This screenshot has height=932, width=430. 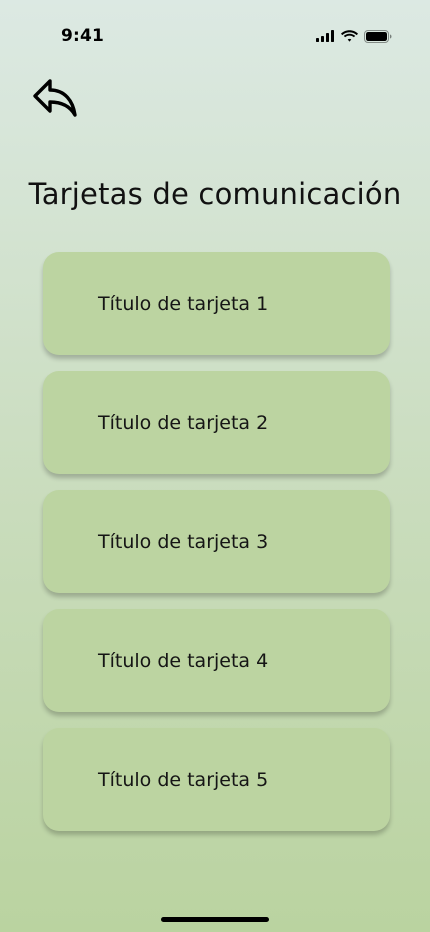 I want to click on card-3: Título de tarjeta 3, so click(x=216, y=541).